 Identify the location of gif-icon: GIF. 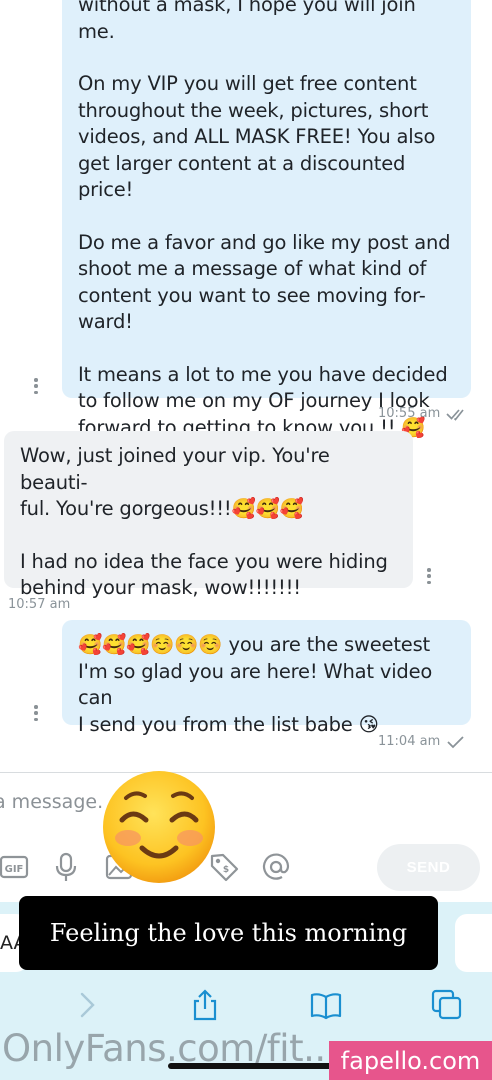
(16, 867).